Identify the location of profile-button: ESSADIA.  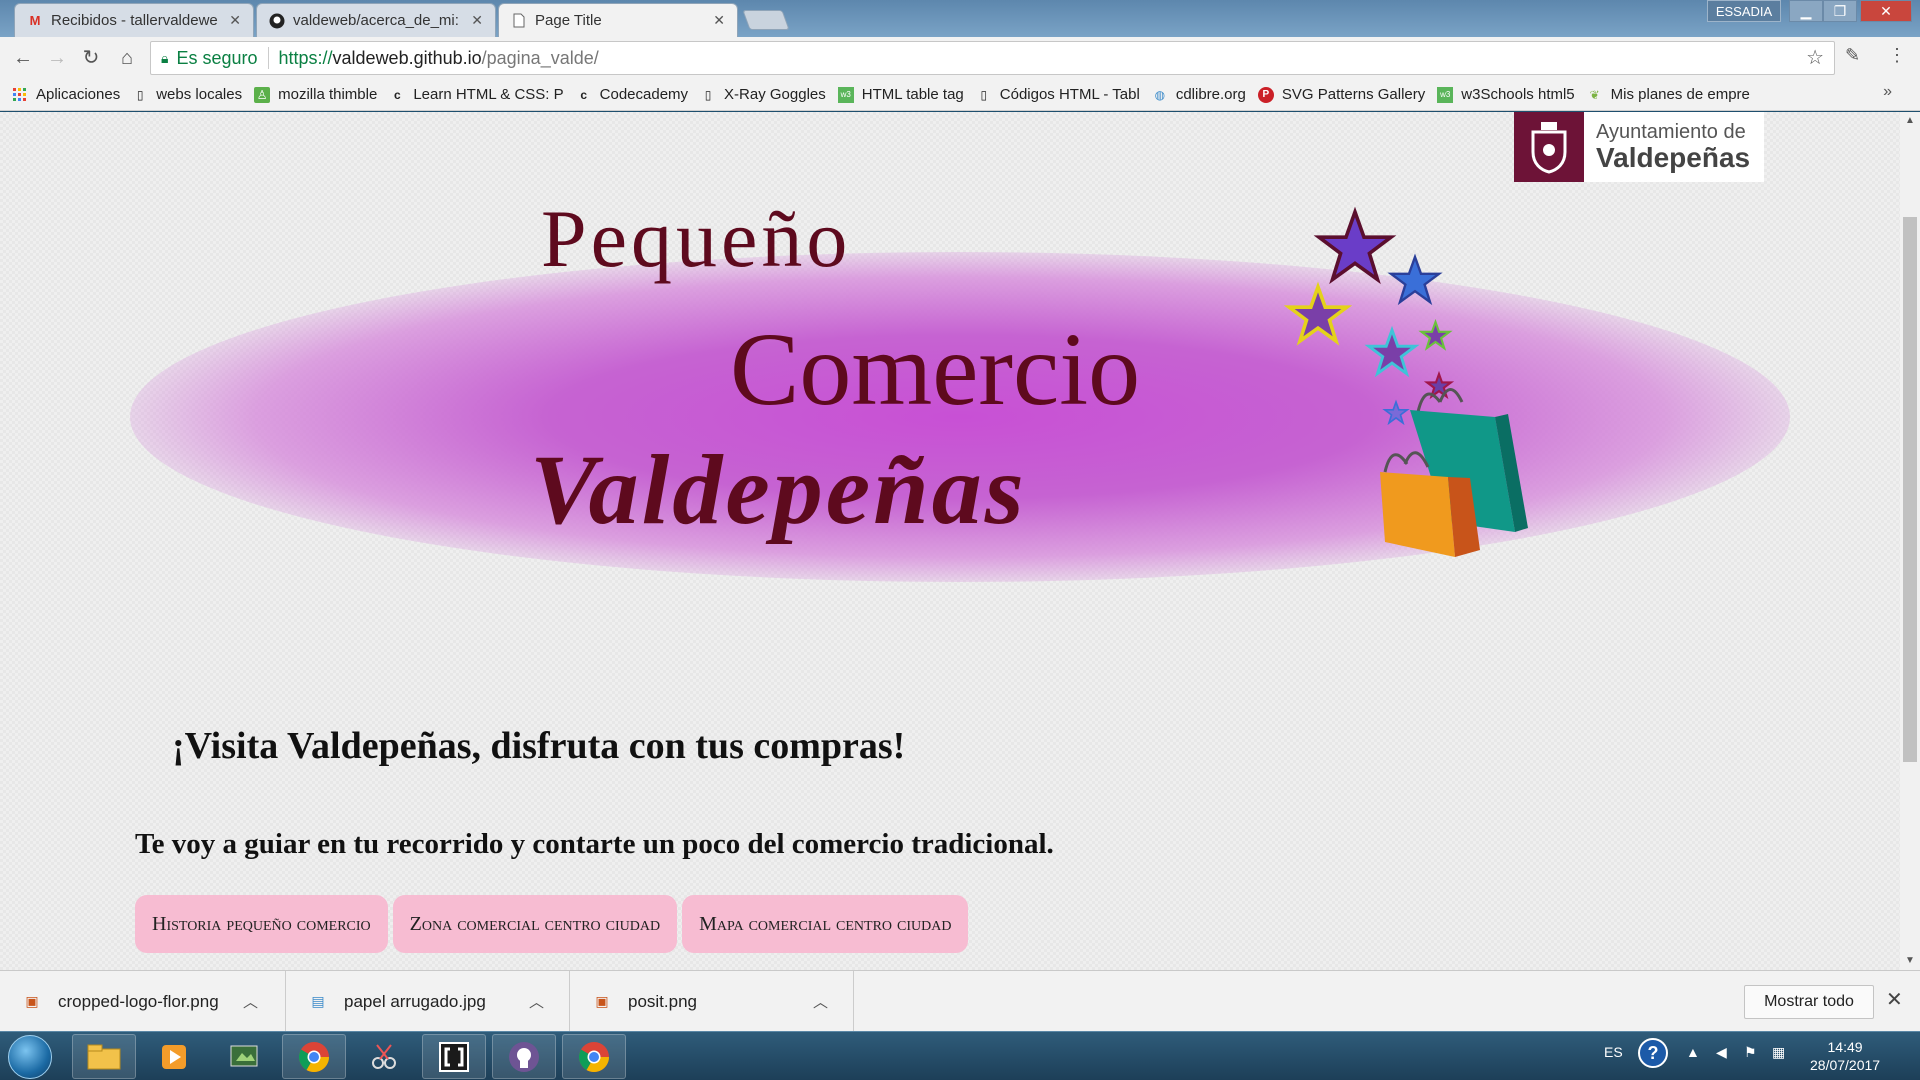
(1744, 11).